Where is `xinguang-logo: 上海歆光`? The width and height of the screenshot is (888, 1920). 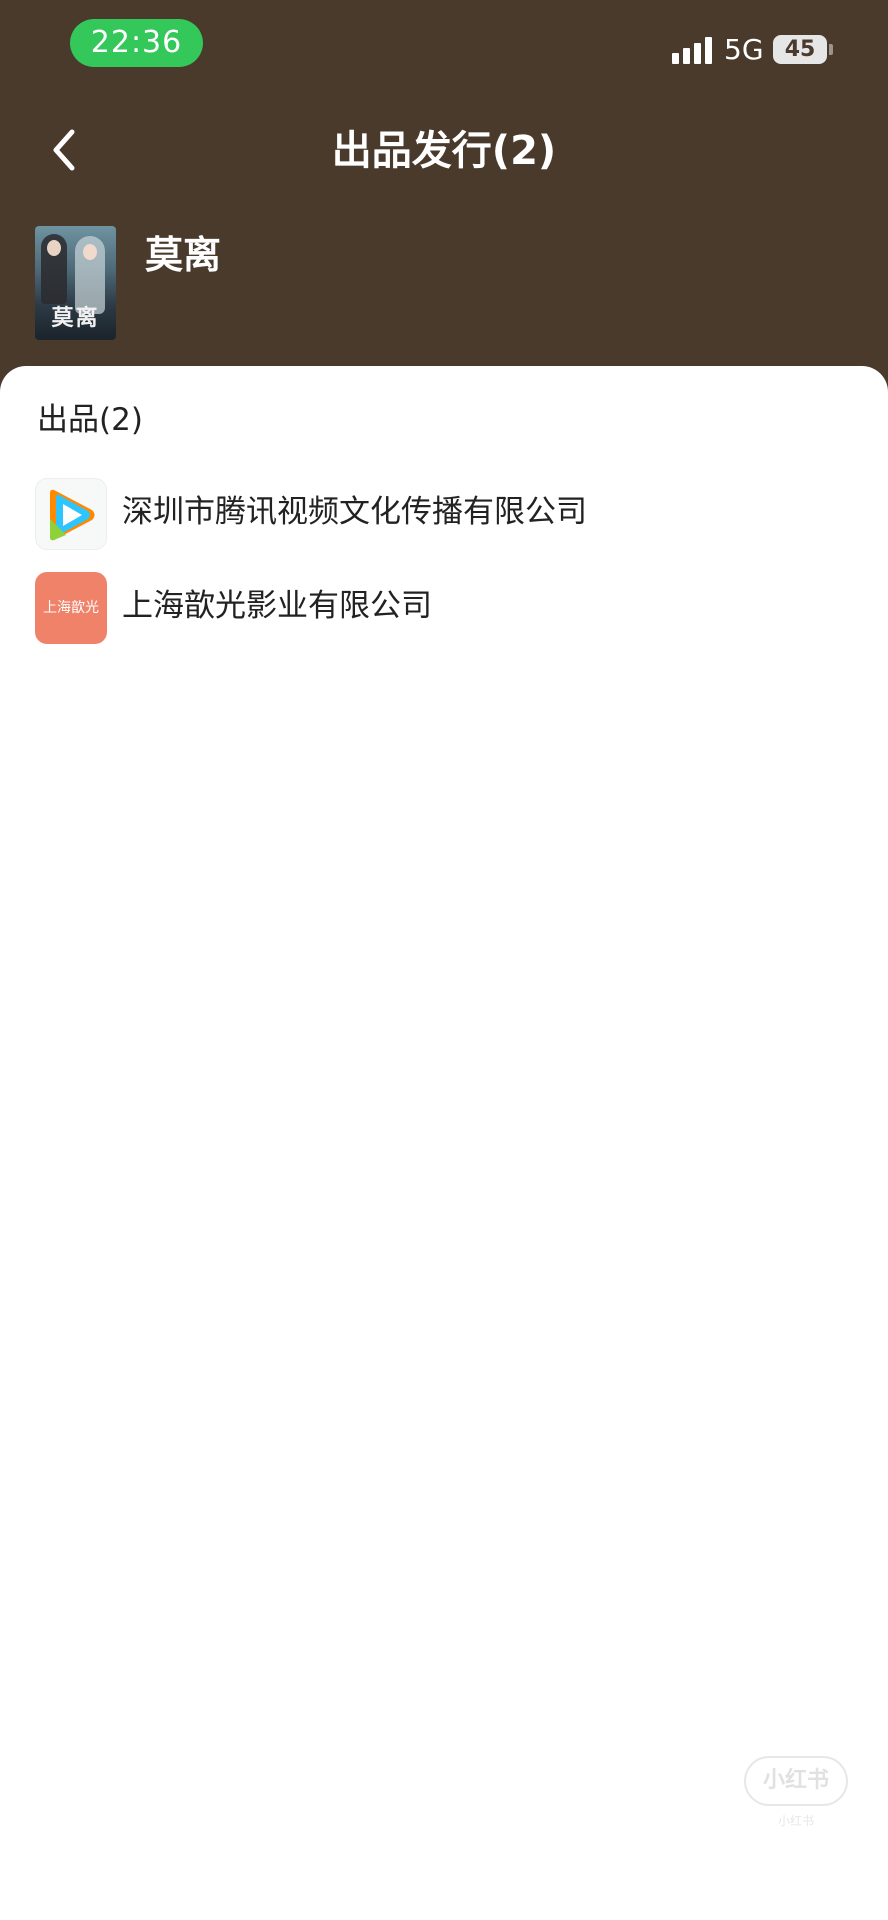
xinguang-logo: 上海歆光 is located at coordinates (71, 608).